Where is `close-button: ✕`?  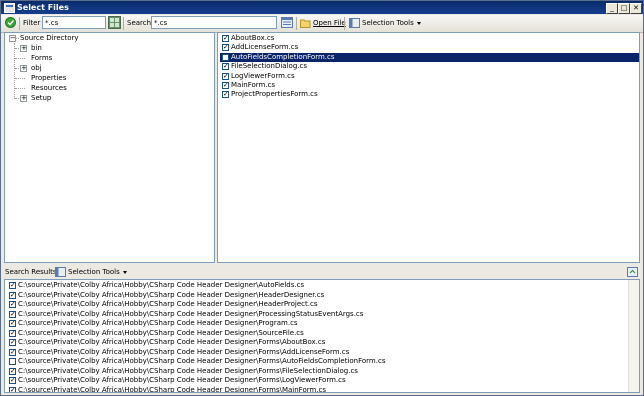 close-button: ✕ is located at coordinates (636, 8).